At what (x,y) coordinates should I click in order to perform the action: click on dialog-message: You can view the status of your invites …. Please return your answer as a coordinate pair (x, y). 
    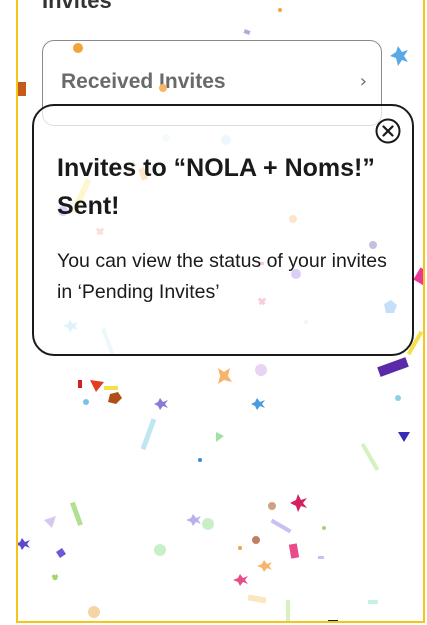
    Looking at the image, I should click on (222, 276).